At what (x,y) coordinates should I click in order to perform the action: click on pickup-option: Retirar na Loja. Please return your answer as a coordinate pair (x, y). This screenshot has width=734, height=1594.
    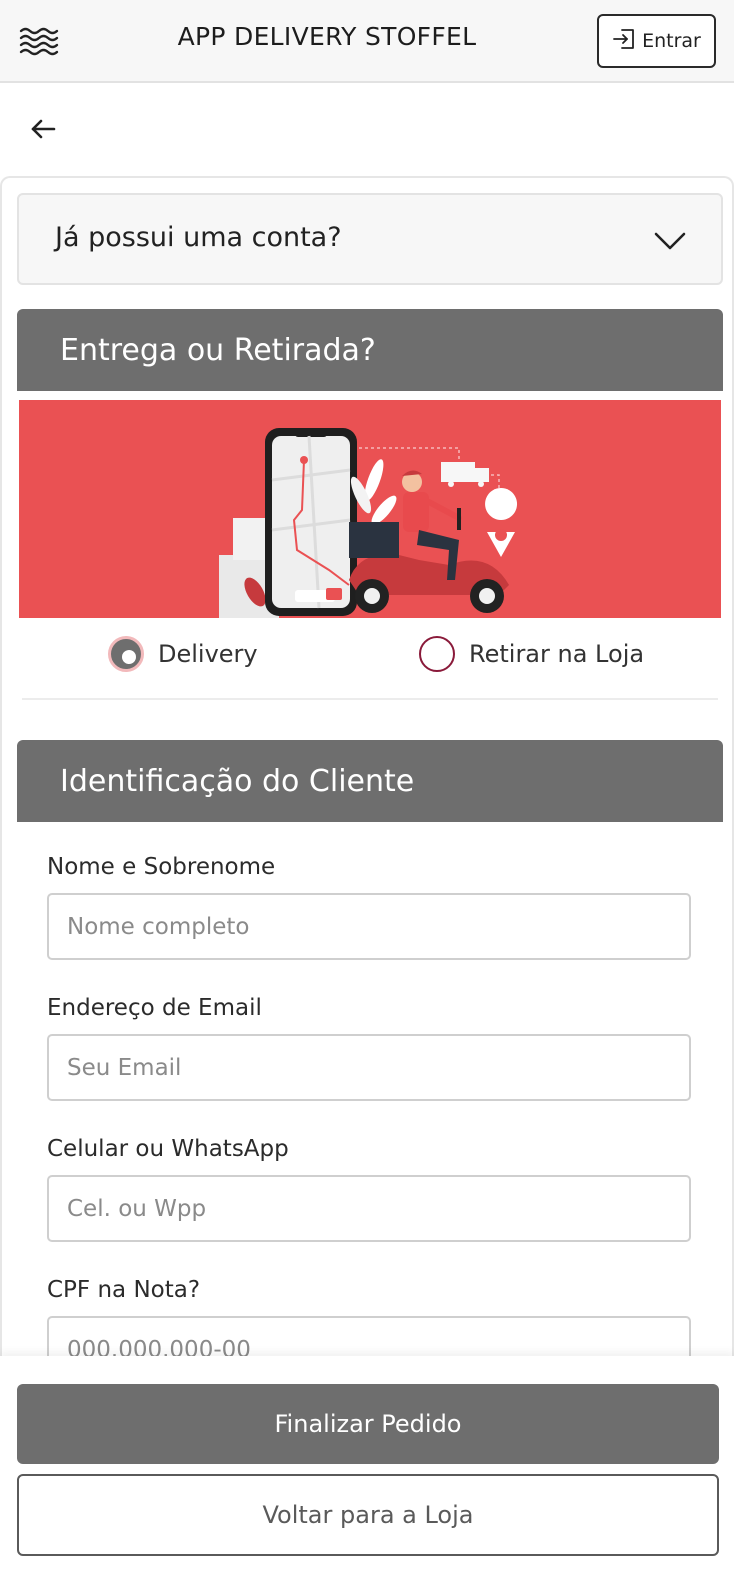
    Looking at the image, I should click on (531, 654).